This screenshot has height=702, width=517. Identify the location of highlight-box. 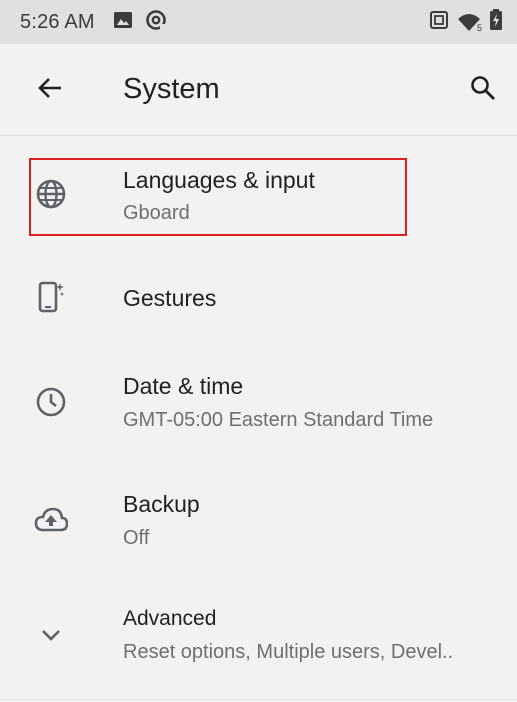
(218, 197).